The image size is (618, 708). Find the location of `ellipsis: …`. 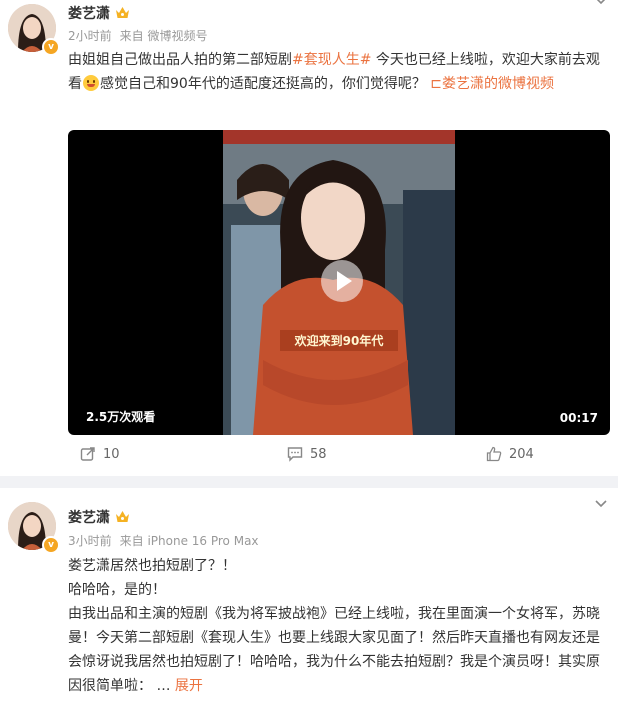

ellipsis: … is located at coordinates (163, 686).